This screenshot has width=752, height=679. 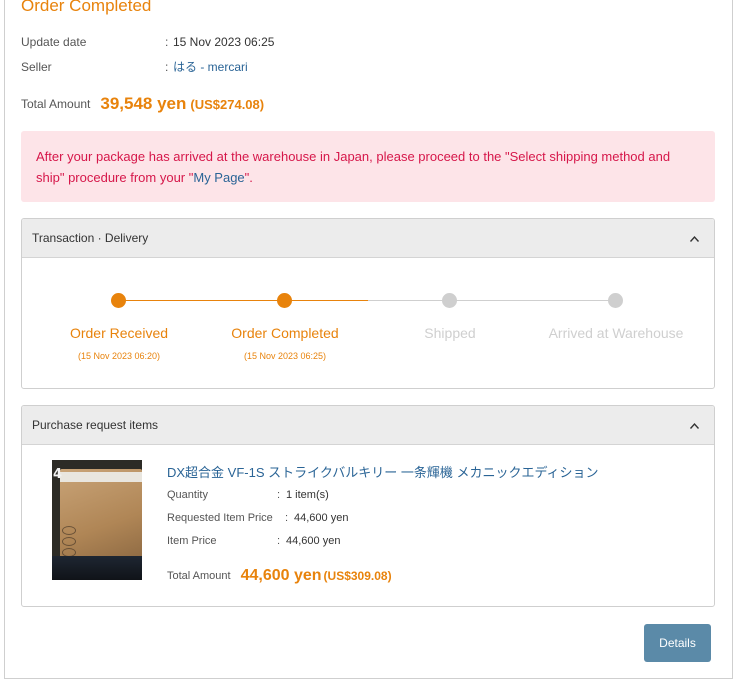 What do you see at coordinates (95, 425) in the screenshot?
I see `purchase-items-panel-title: Purchase request items` at bounding box center [95, 425].